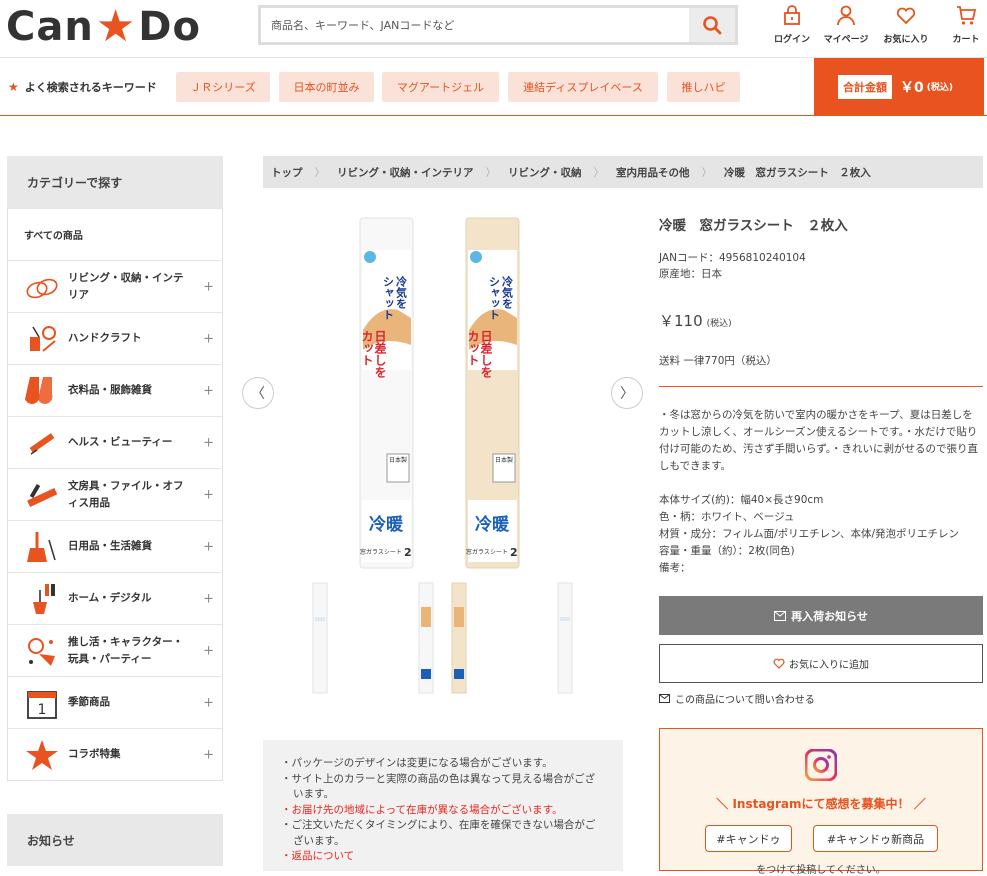 Image resolution: width=987 pixels, height=876 pixels. I want to click on heart-icon, so click(906, 16).